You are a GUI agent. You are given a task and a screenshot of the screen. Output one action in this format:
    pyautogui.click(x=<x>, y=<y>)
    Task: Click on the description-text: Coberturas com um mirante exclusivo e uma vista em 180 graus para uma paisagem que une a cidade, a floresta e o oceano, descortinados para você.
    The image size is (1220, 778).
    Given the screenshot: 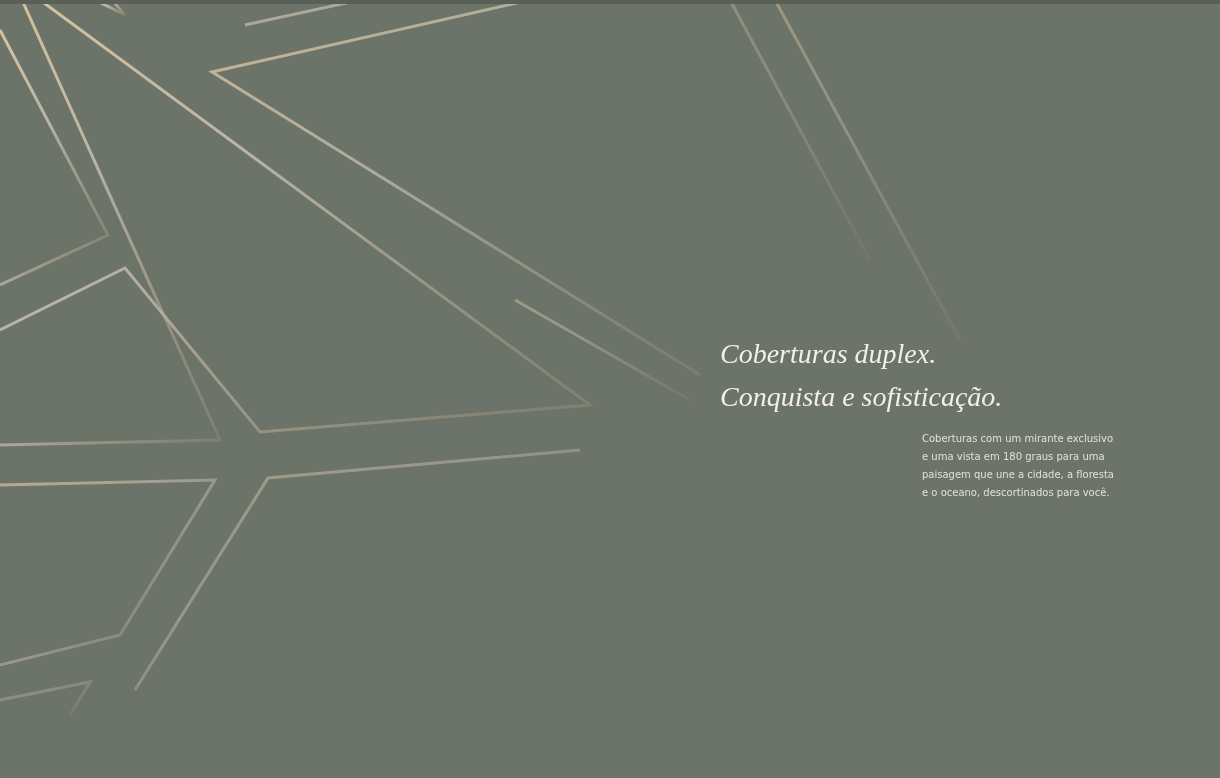 What is the action you would take?
    pyautogui.click(x=1018, y=466)
    